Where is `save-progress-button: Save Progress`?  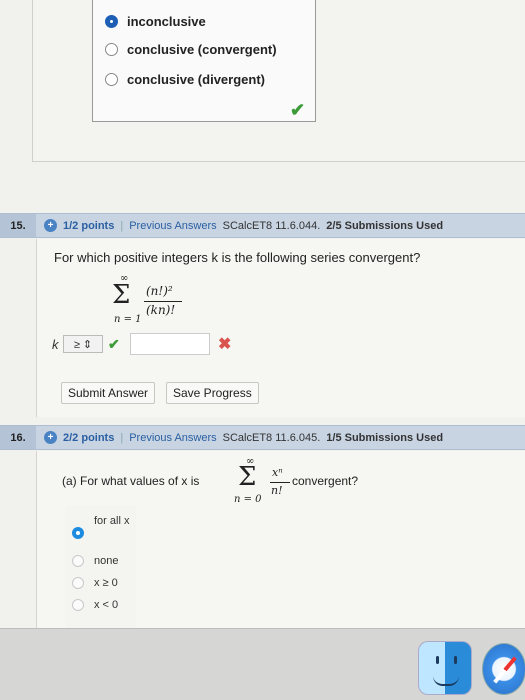 save-progress-button: Save Progress is located at coordinates (212, 393).